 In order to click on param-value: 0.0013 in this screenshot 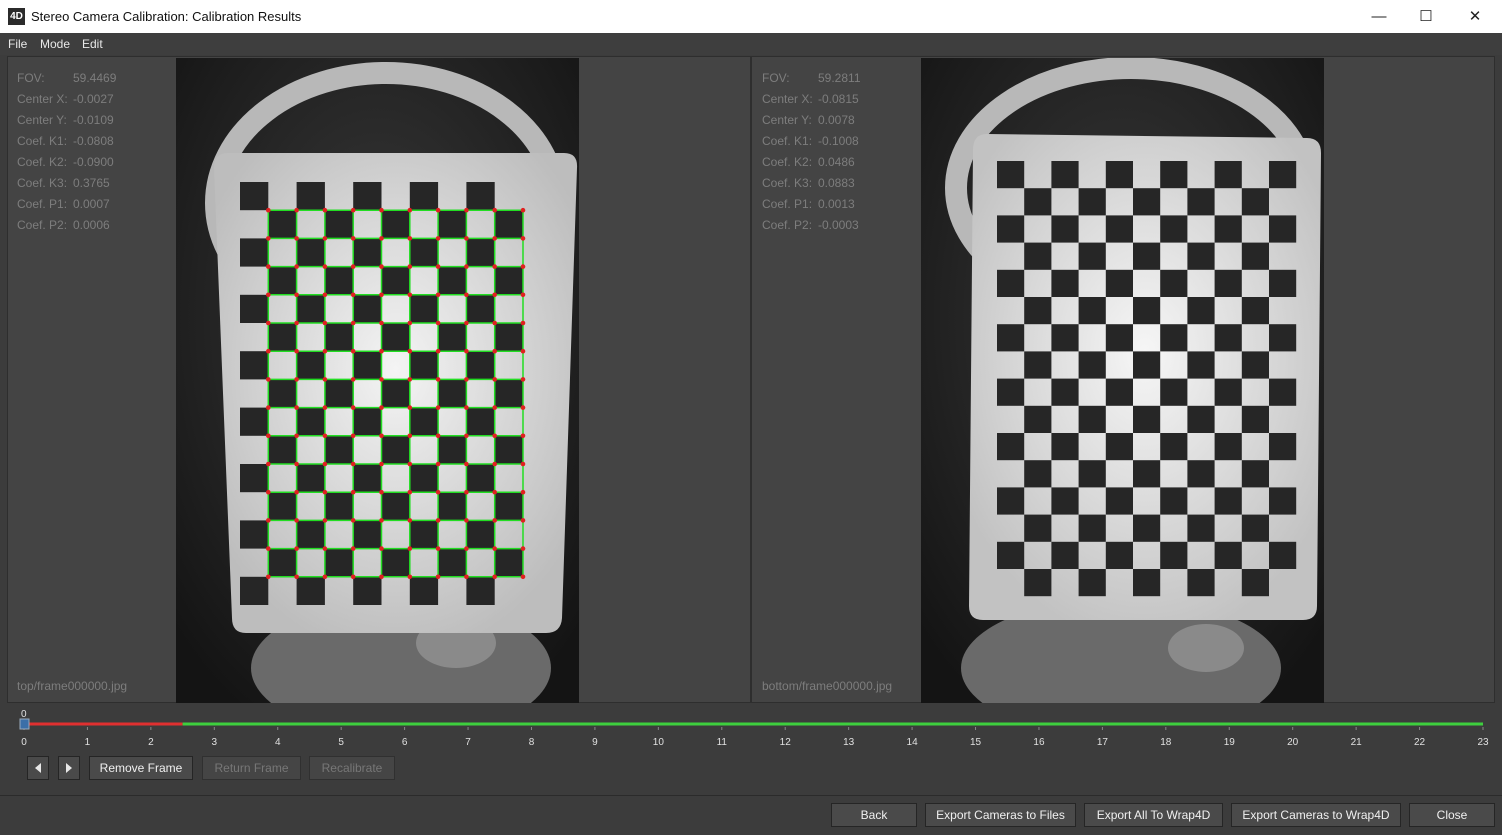, I will do `click(836, 204)`.